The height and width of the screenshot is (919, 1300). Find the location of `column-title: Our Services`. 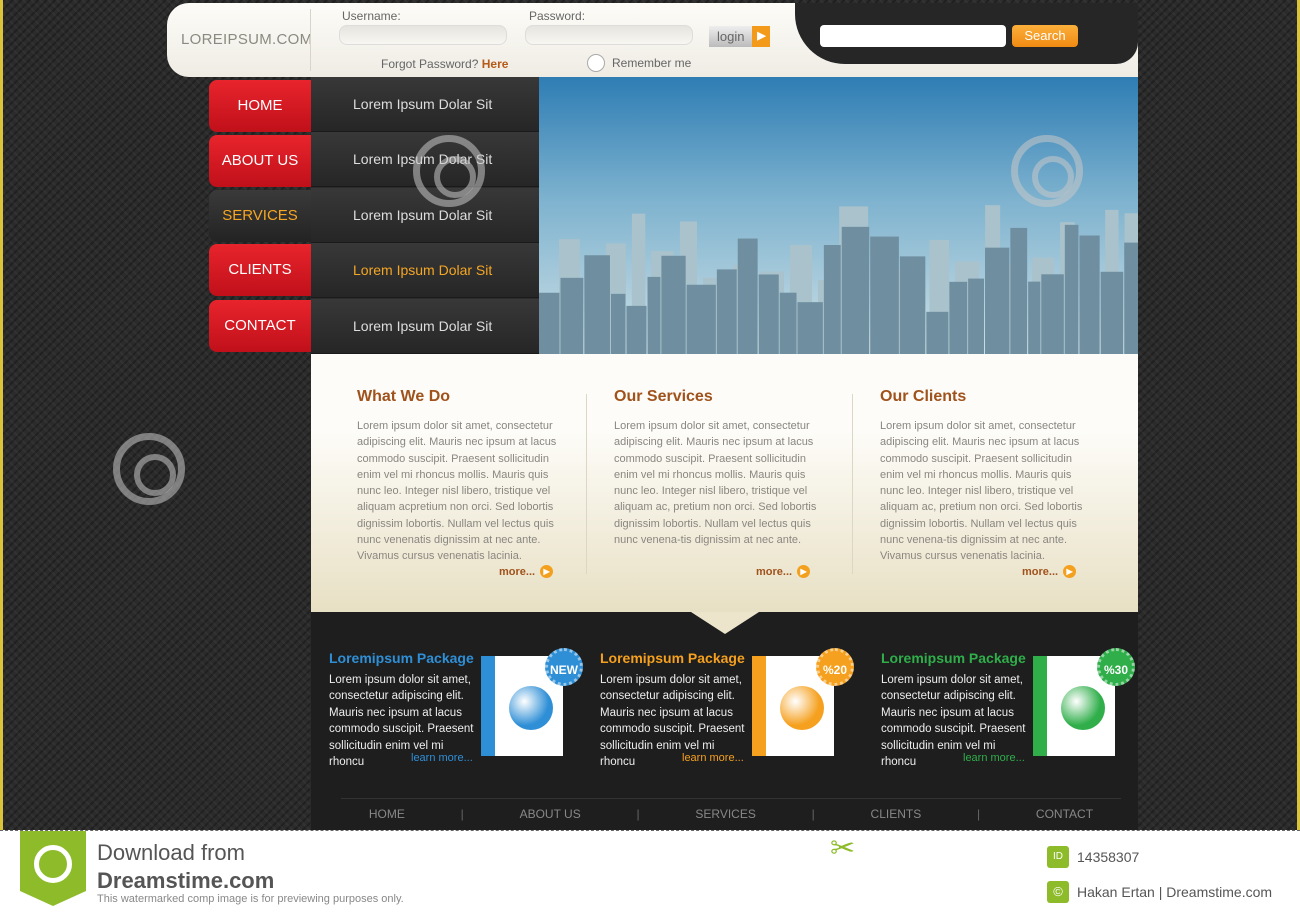

column-title: Our Services is located at coordinates (663, 396).